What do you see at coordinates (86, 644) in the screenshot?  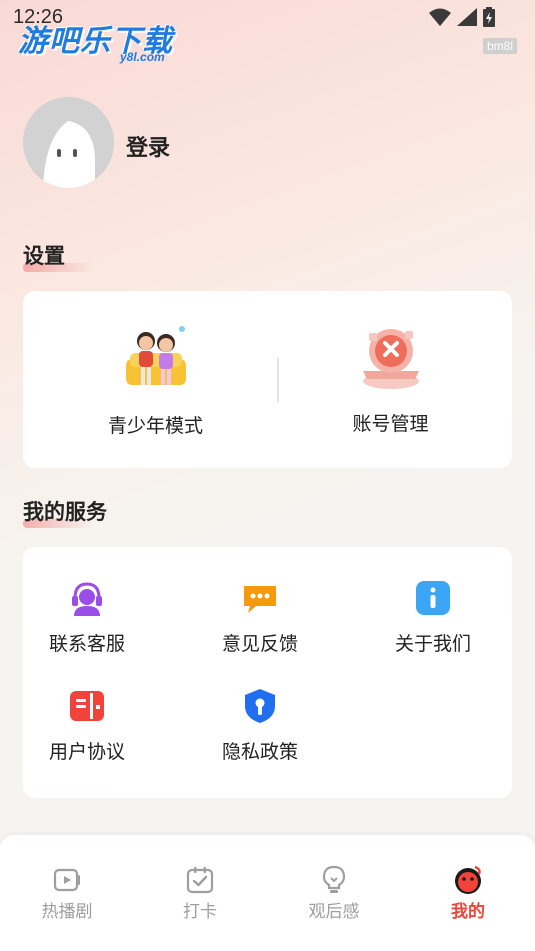 I see `service-contact-label: 联系客服` at bounding box center [86, 644].